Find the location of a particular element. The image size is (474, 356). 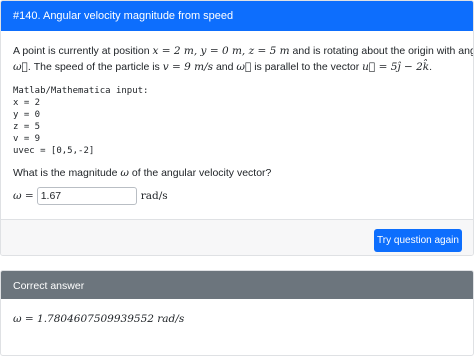

correct-answer-body: ω = 1.7804607509939552 rad/s is located at coordinates (237, 312).